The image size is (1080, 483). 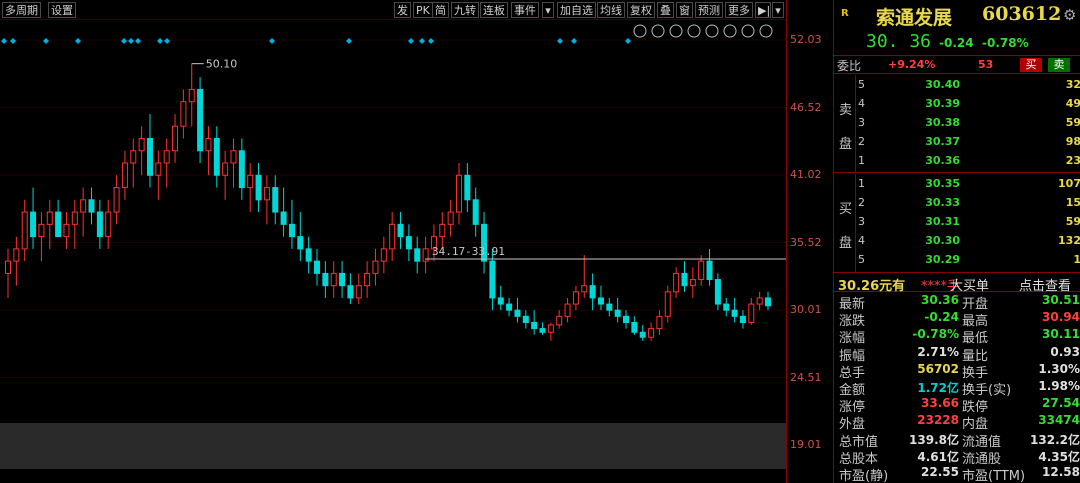 I want to click on stat-value: 30.11, so click(x=1061, y=334).